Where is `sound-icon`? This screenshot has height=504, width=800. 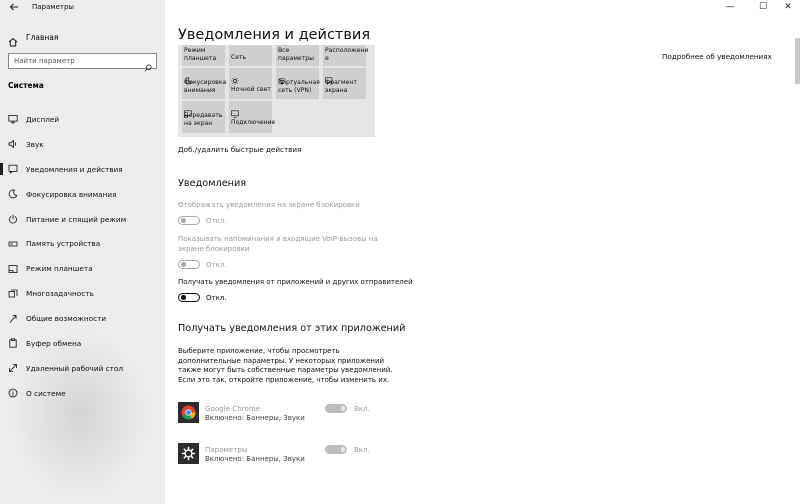
sound-icon is located at coordinates (13, 144).